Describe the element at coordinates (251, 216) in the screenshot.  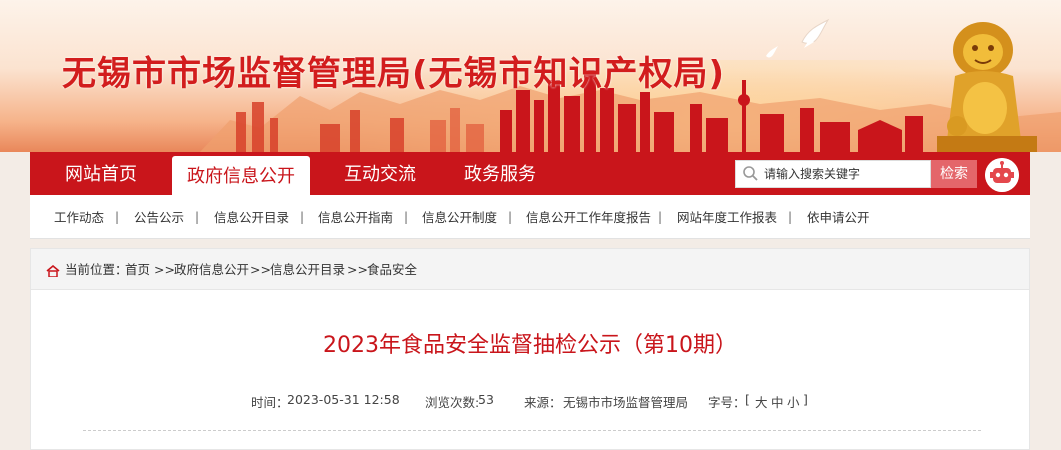
I see `subnav-item-catalog: 信息公开目录` at that location.